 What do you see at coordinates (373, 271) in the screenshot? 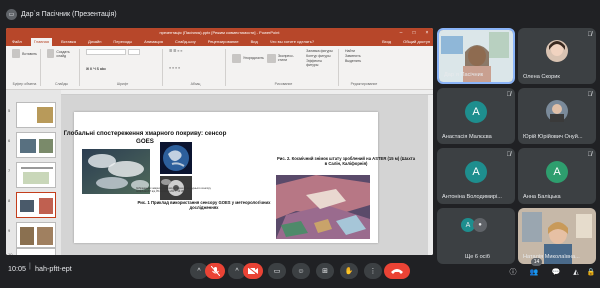
I see `more-options-button: ⋮` at bounding box center [373, 271].